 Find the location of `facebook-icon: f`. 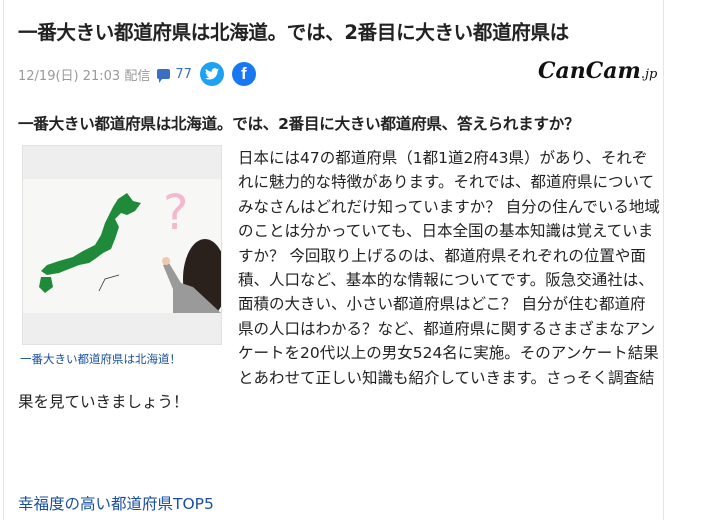

facebook-icon: f is located at coordinates (244, 73).